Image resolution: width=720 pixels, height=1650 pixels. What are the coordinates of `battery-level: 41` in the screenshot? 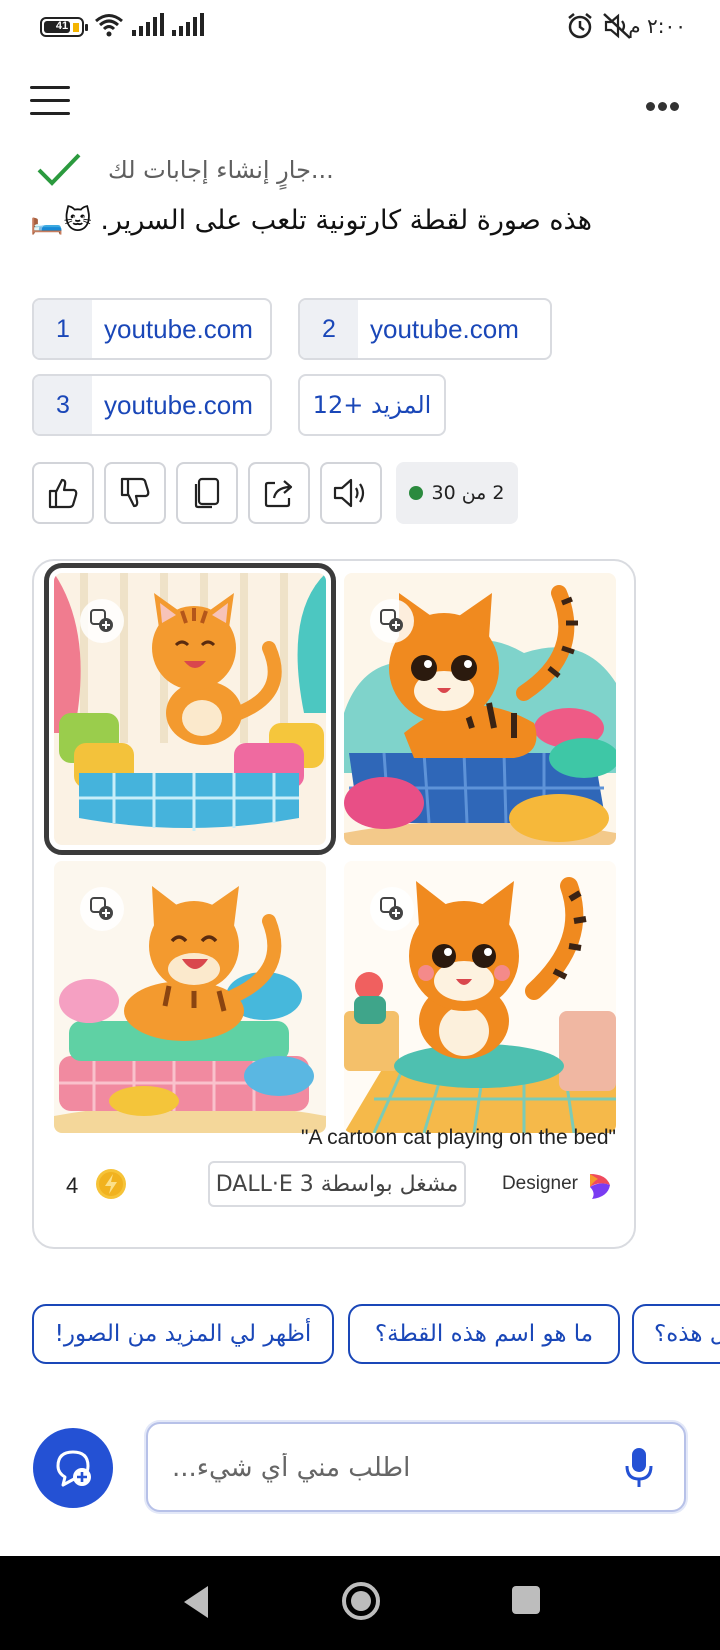 It's located at (62, 26).